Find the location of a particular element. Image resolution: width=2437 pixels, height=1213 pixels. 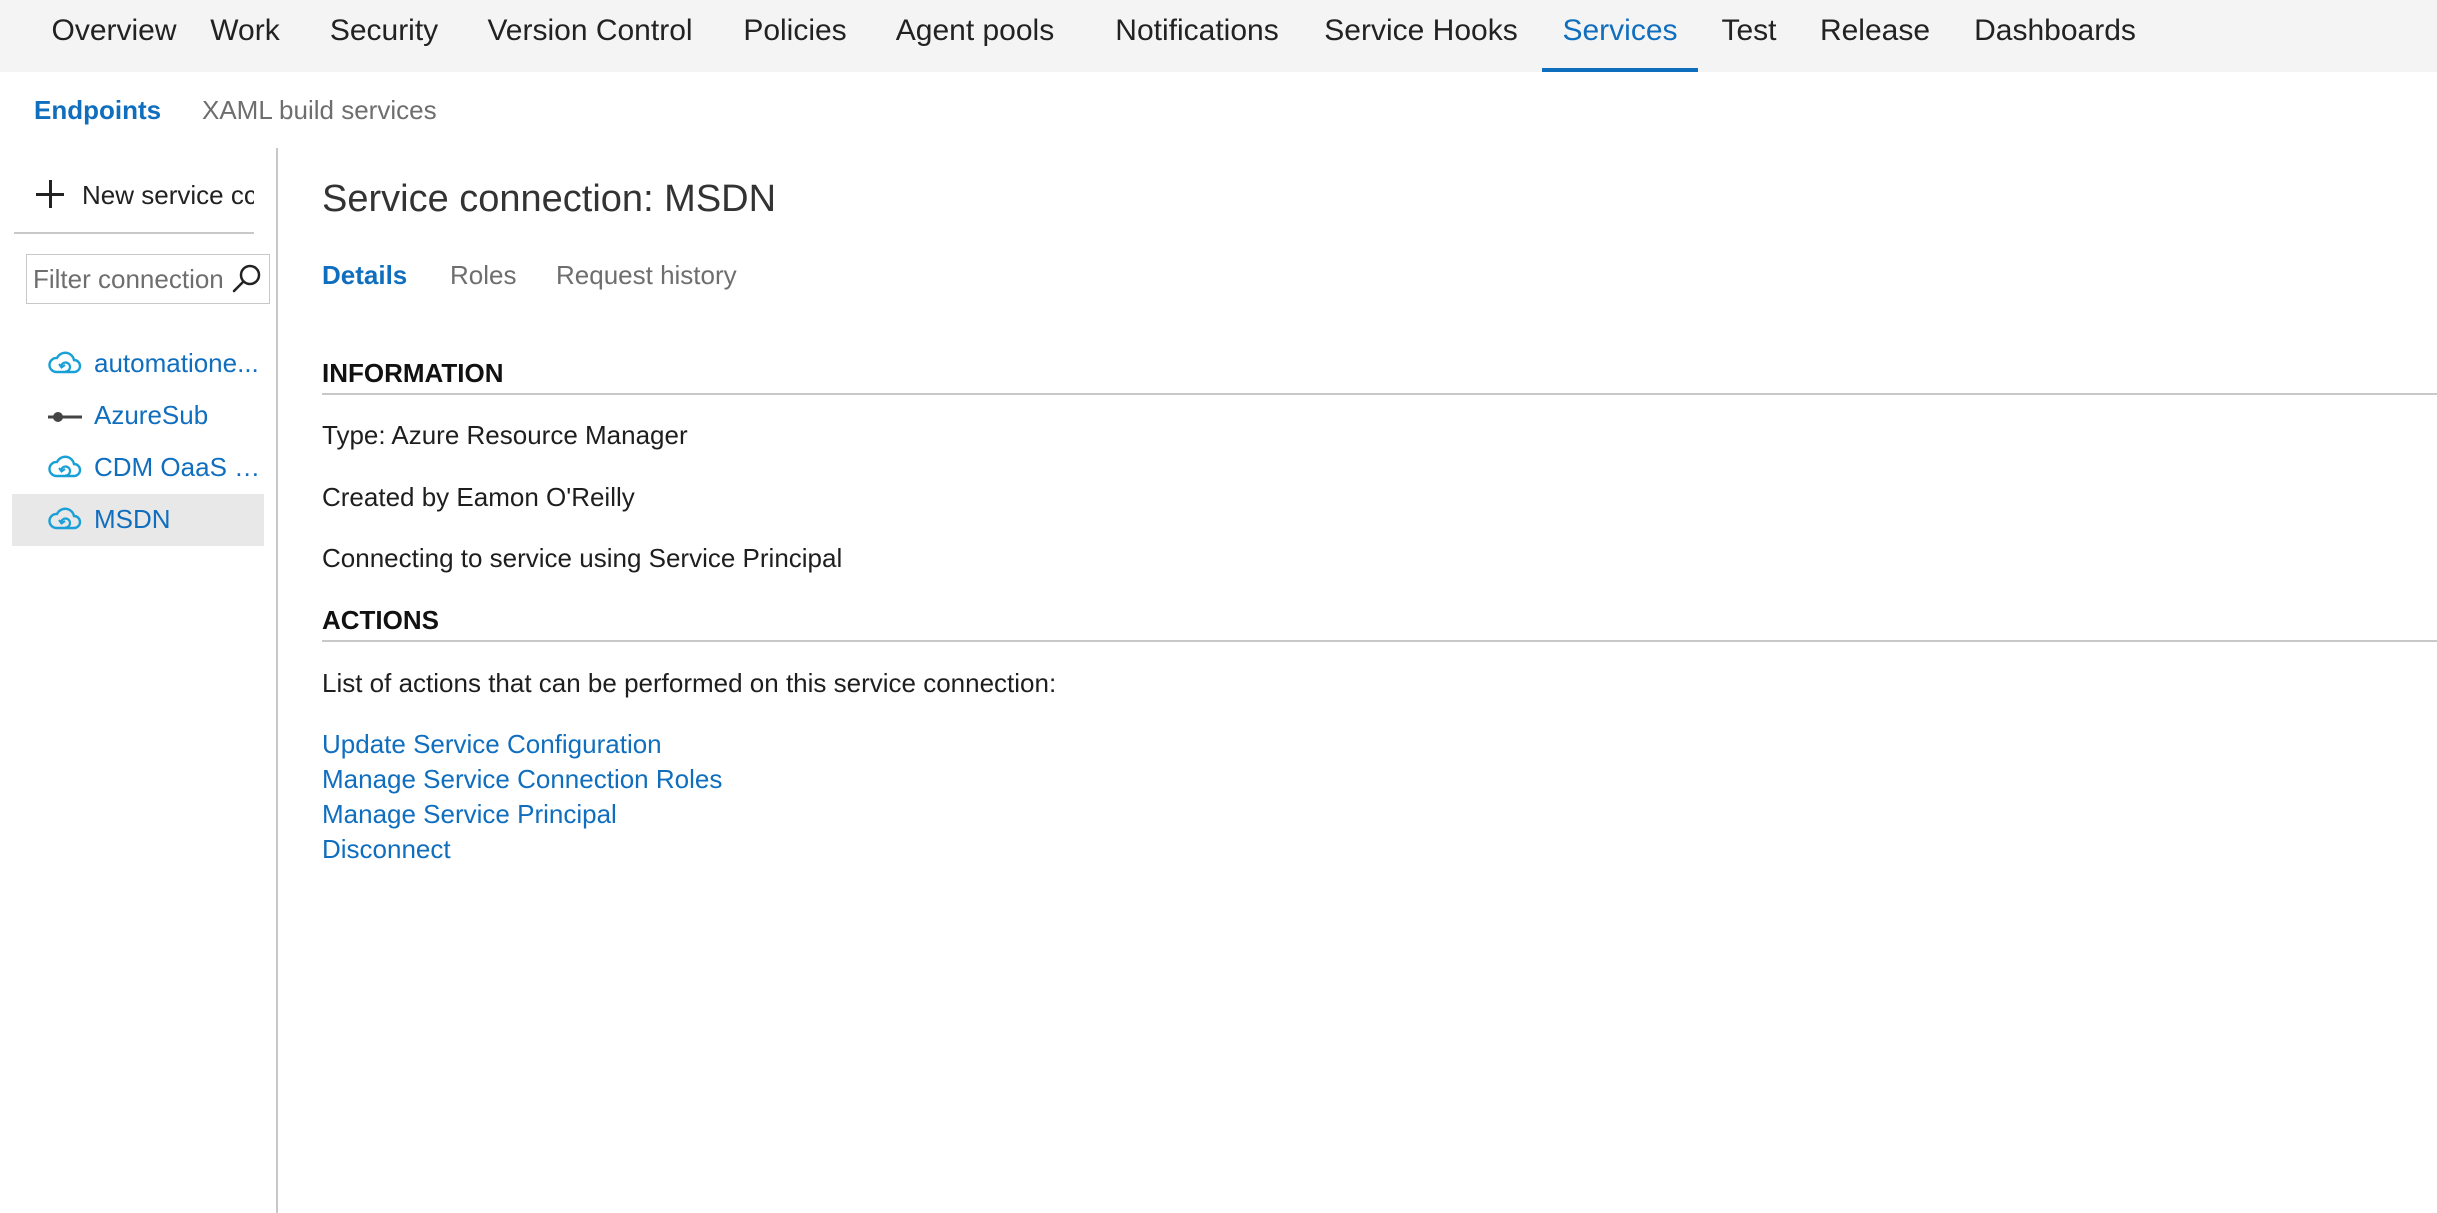

manage-service-principal-link: Manage Service Principal is located at coordinates (469, 814).